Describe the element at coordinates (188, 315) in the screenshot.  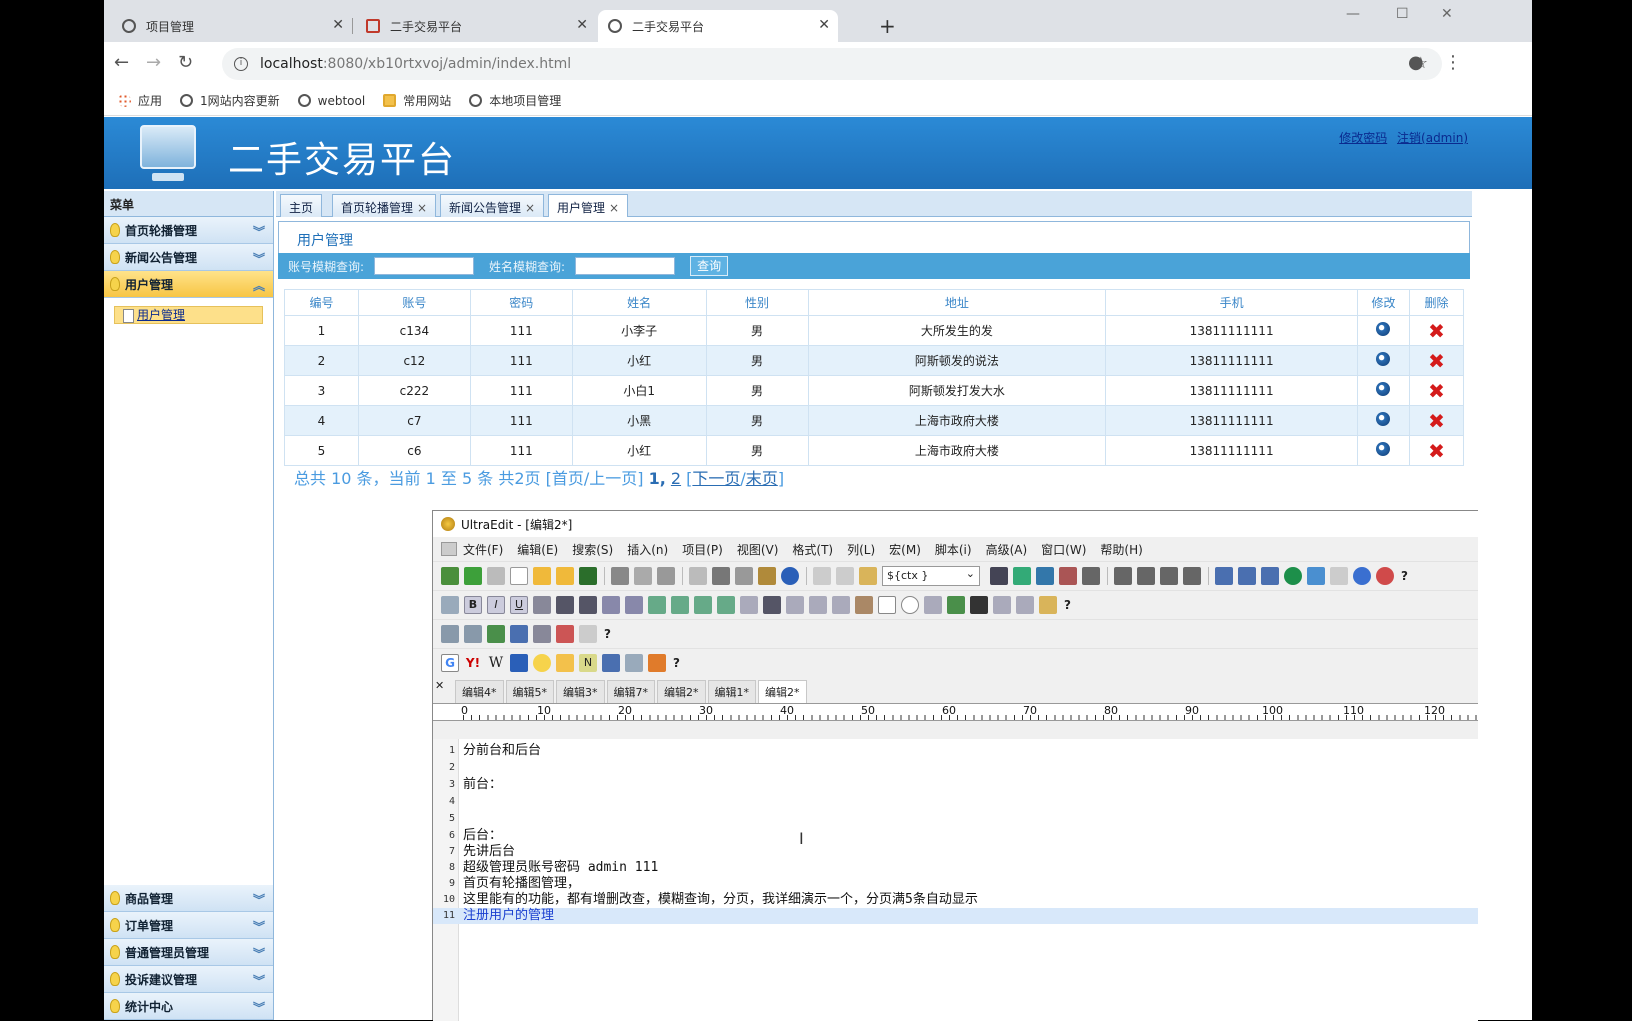
I see `submenu-item-user-management: 用户管理` at that location.